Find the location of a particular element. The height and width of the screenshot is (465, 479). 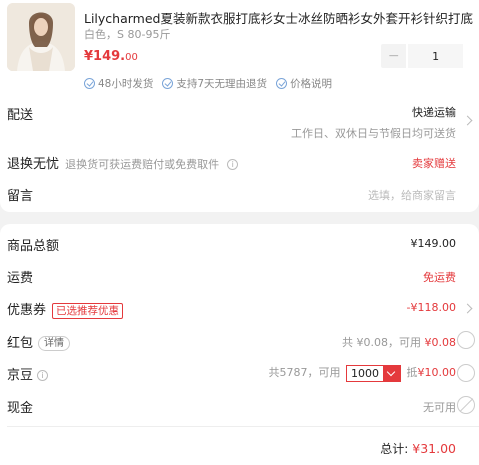

coupon-row: 优惠券 已选推荐优惠 is located at coordinates (65, 309).